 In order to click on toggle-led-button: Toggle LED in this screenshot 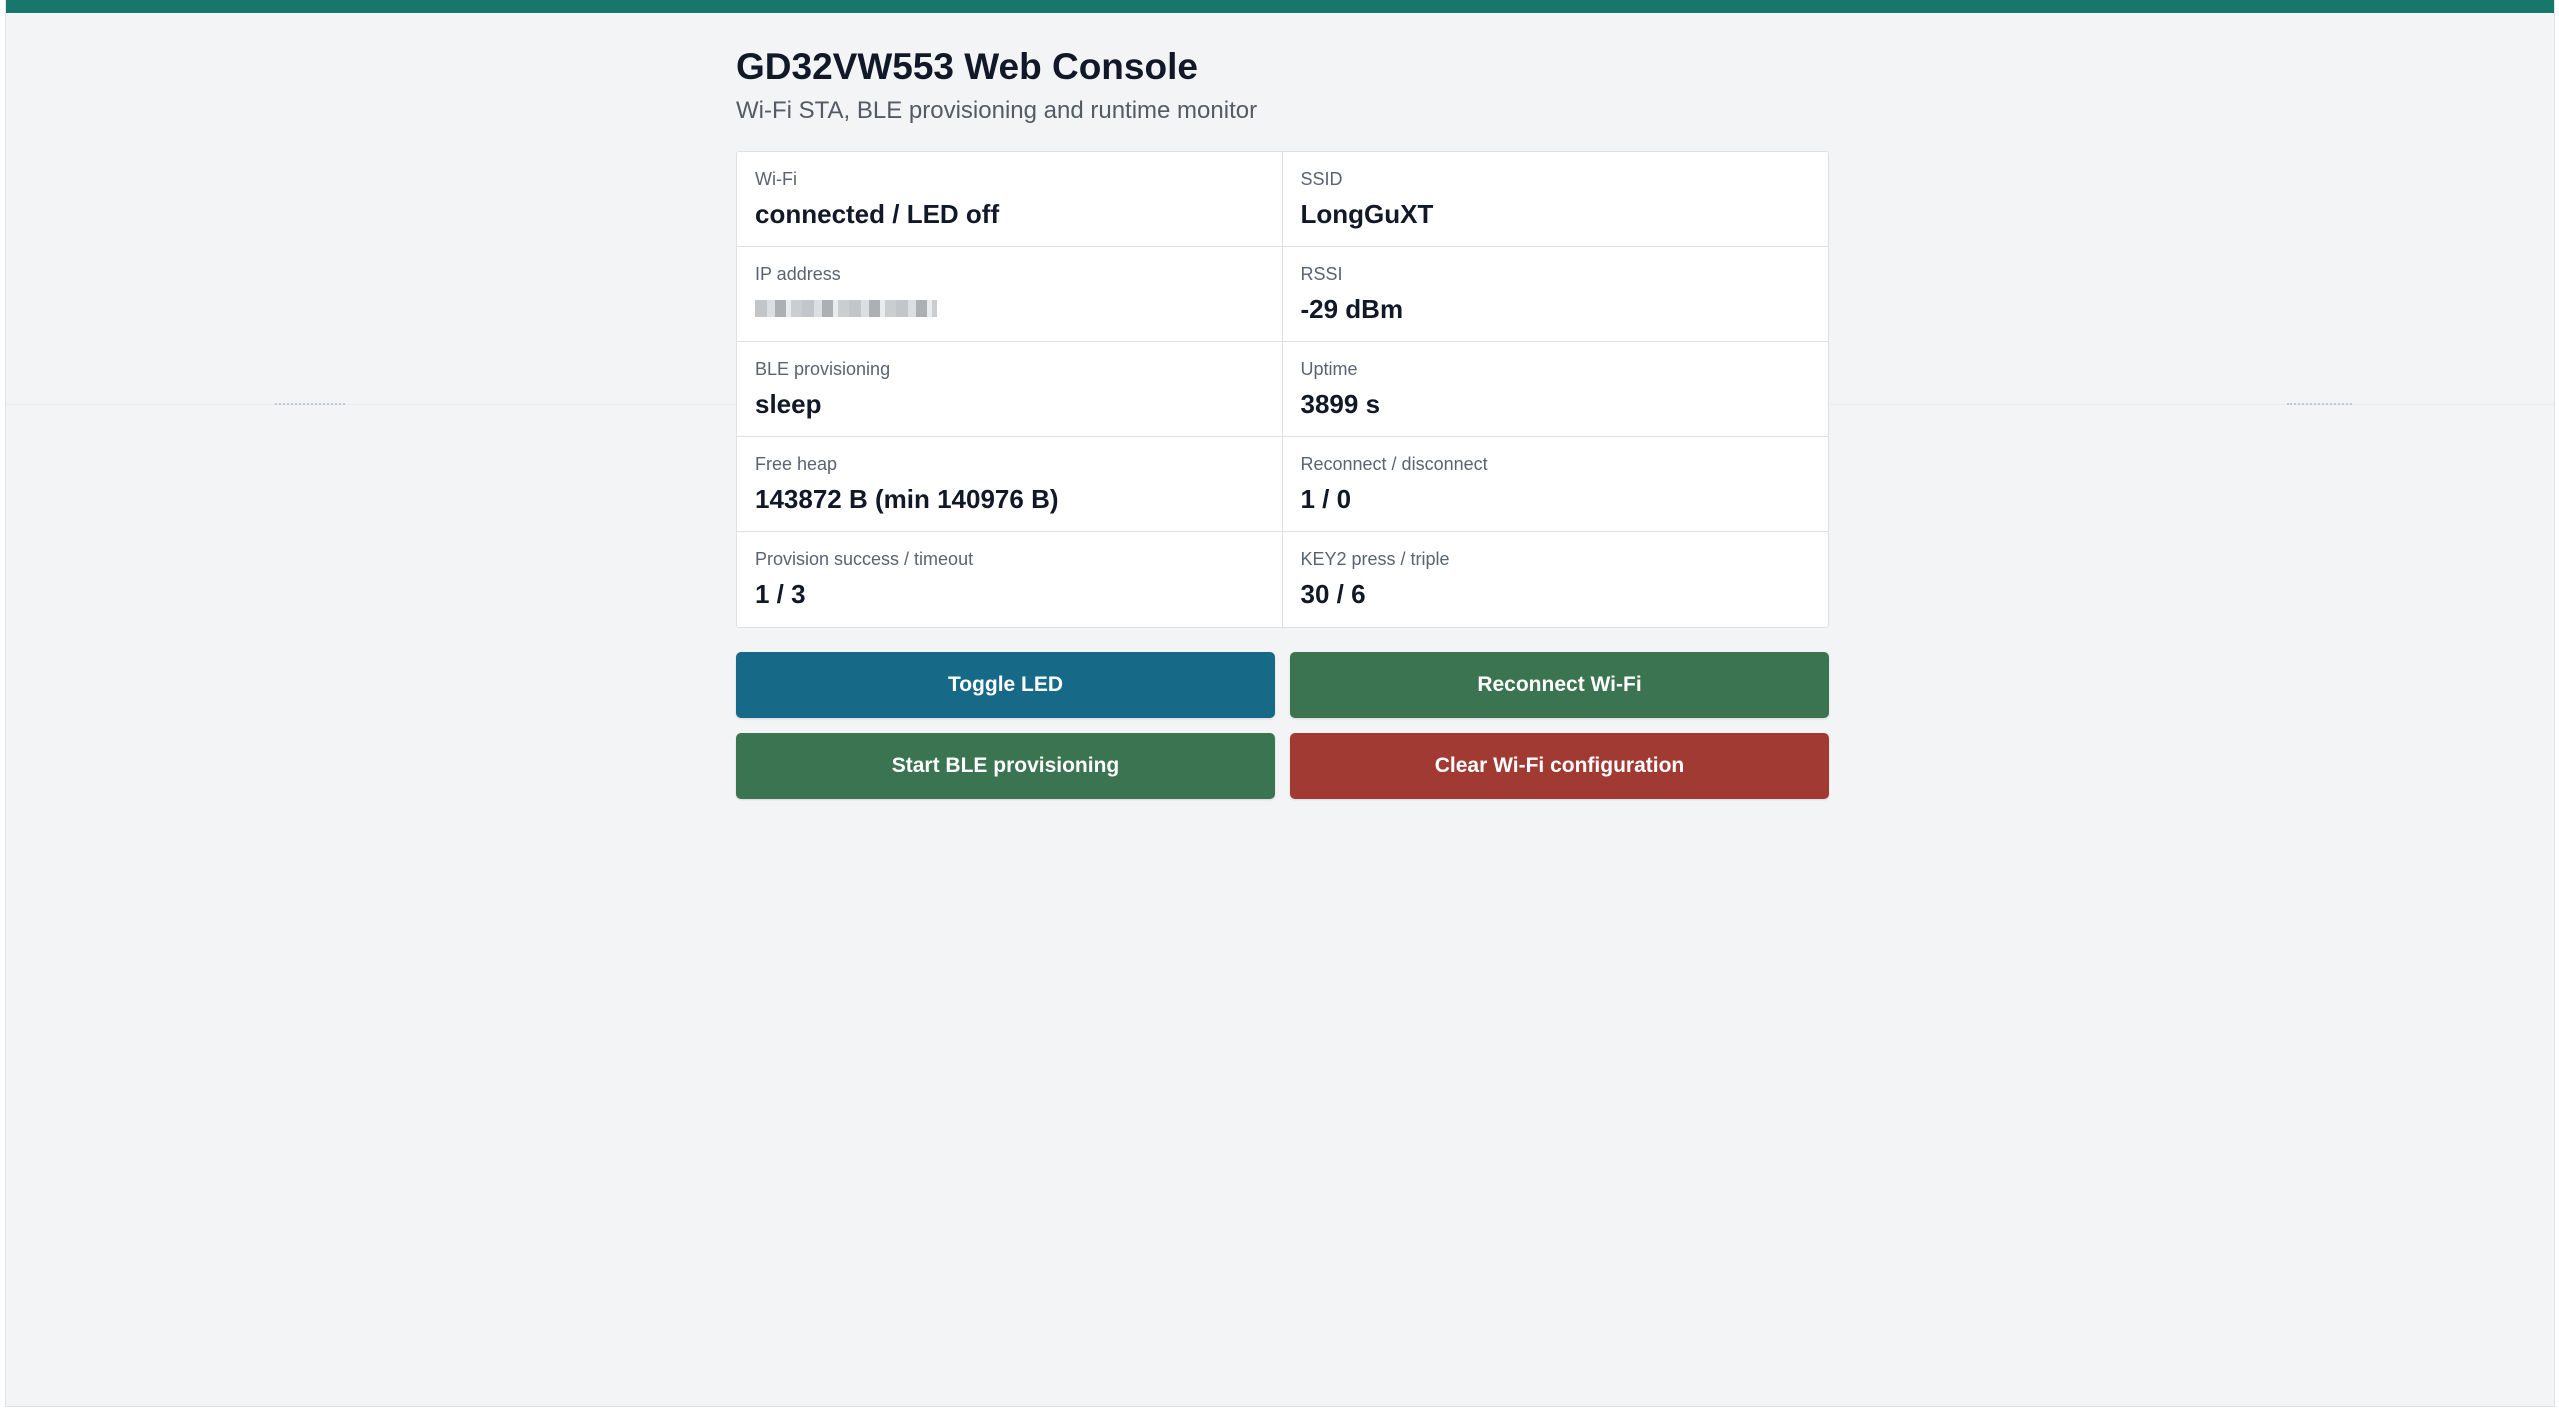, I will do `click(1005, 685)`.